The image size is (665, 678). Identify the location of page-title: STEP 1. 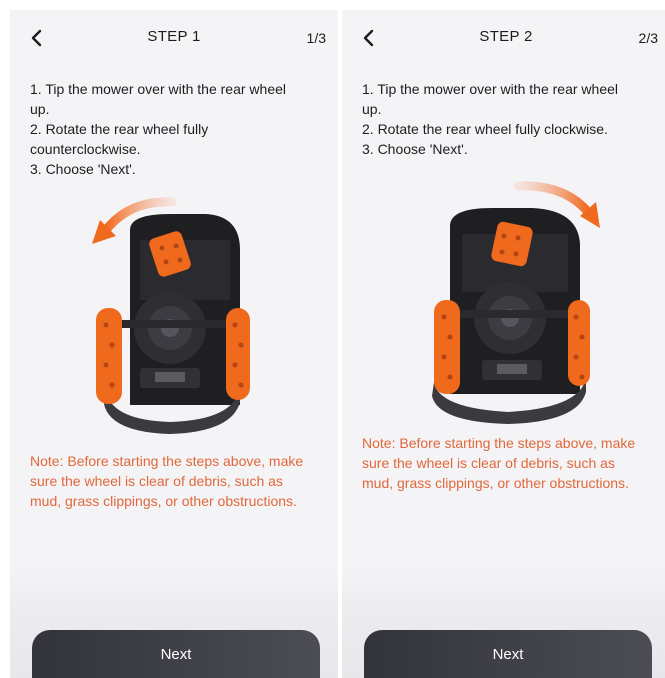
(174, 36).